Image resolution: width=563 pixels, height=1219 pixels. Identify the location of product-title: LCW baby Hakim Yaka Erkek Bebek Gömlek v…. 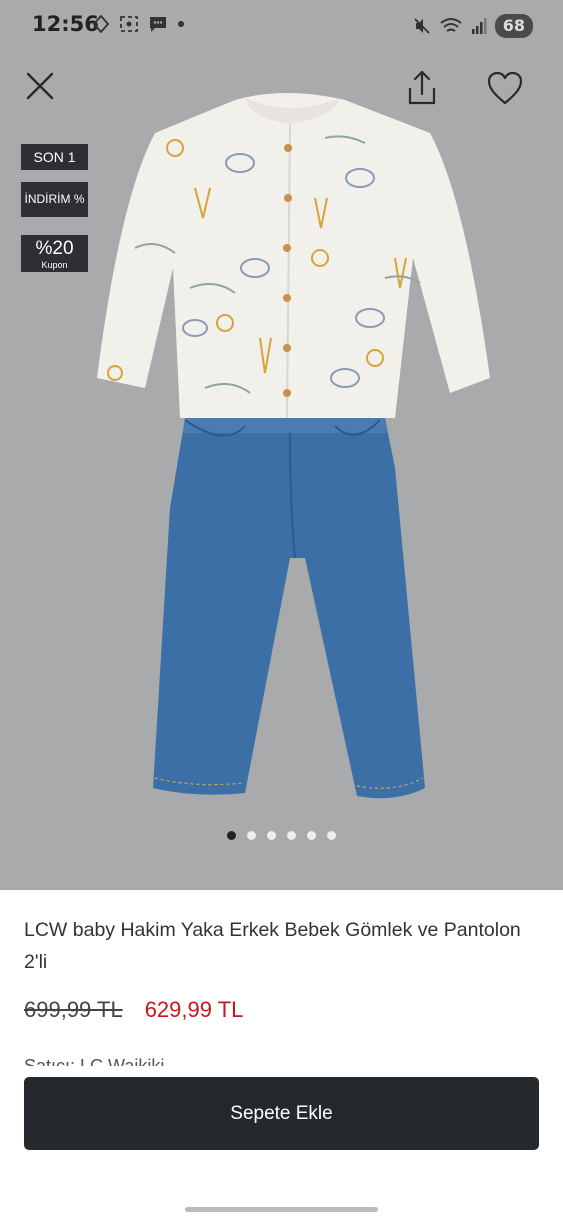
(272, 946).